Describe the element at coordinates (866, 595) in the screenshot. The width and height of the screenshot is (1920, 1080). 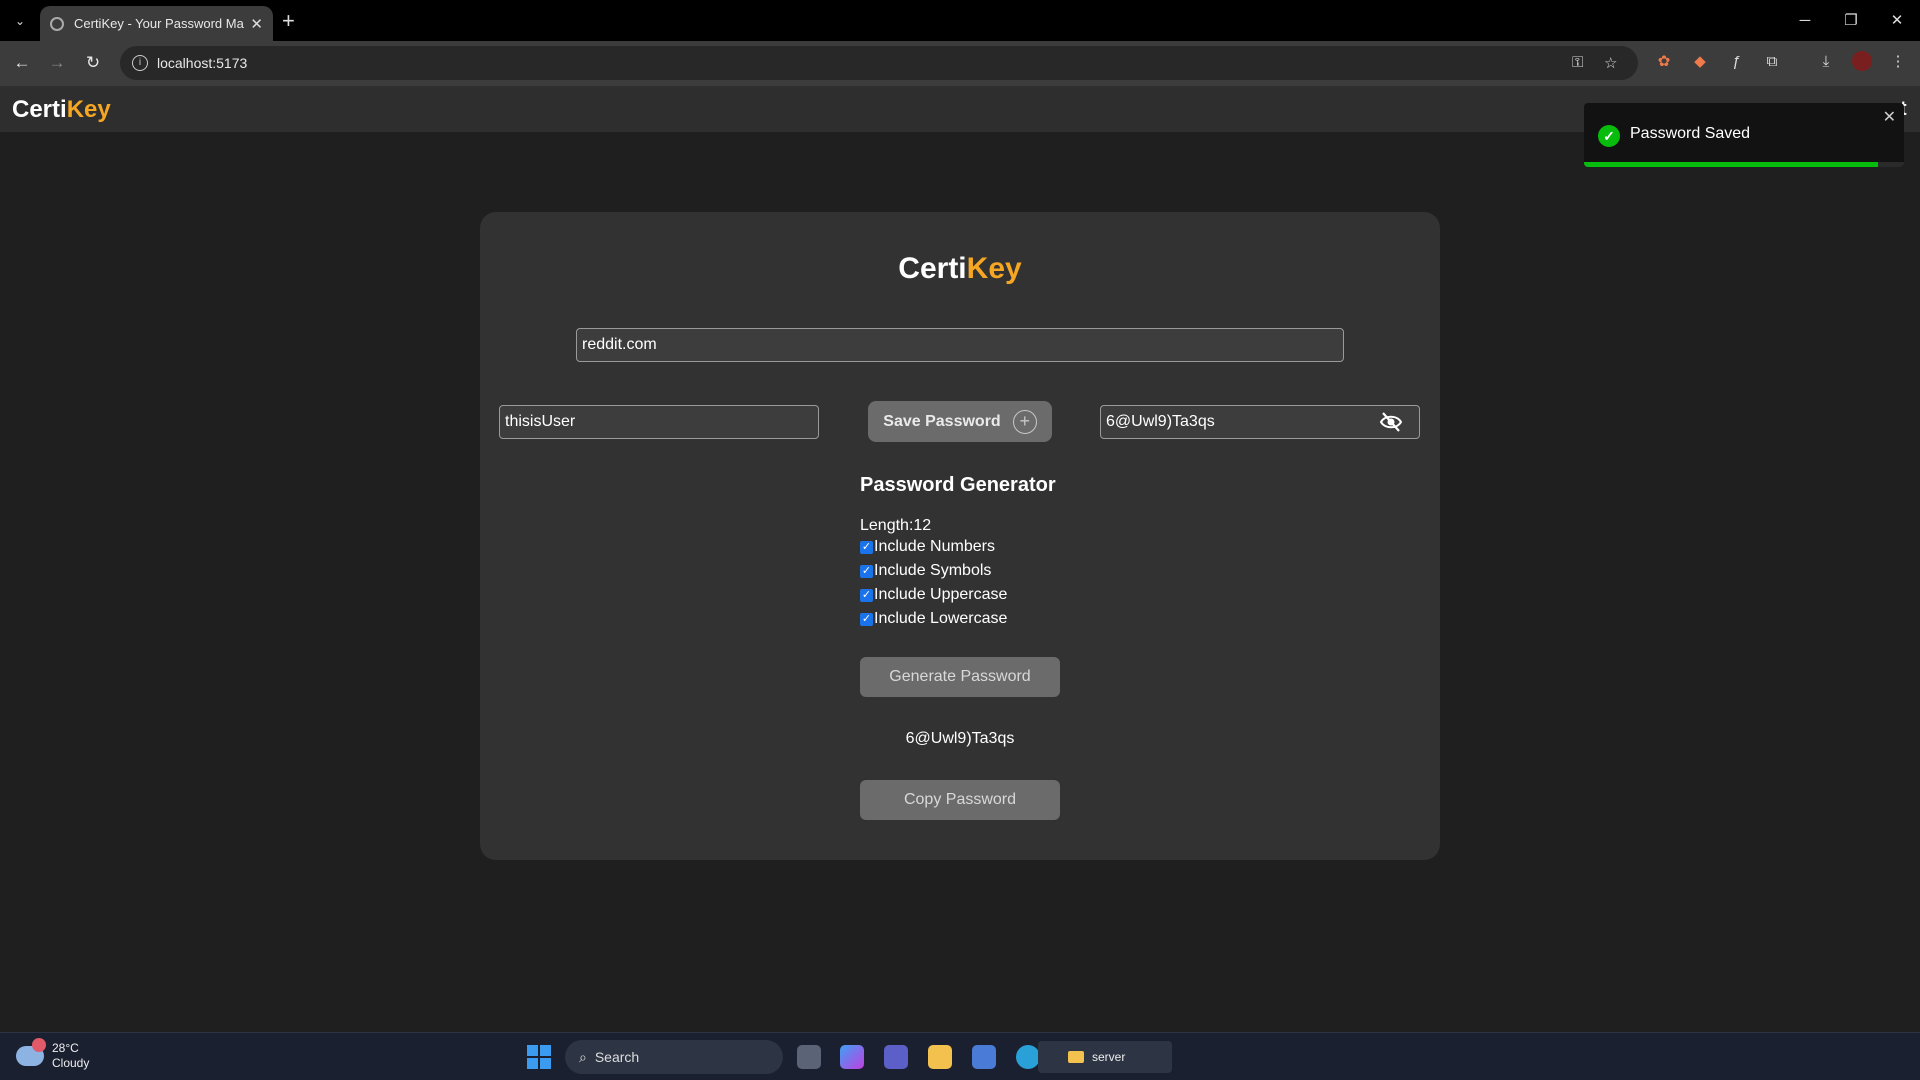
I see `checkbox-uppercase: ✓` at that location.